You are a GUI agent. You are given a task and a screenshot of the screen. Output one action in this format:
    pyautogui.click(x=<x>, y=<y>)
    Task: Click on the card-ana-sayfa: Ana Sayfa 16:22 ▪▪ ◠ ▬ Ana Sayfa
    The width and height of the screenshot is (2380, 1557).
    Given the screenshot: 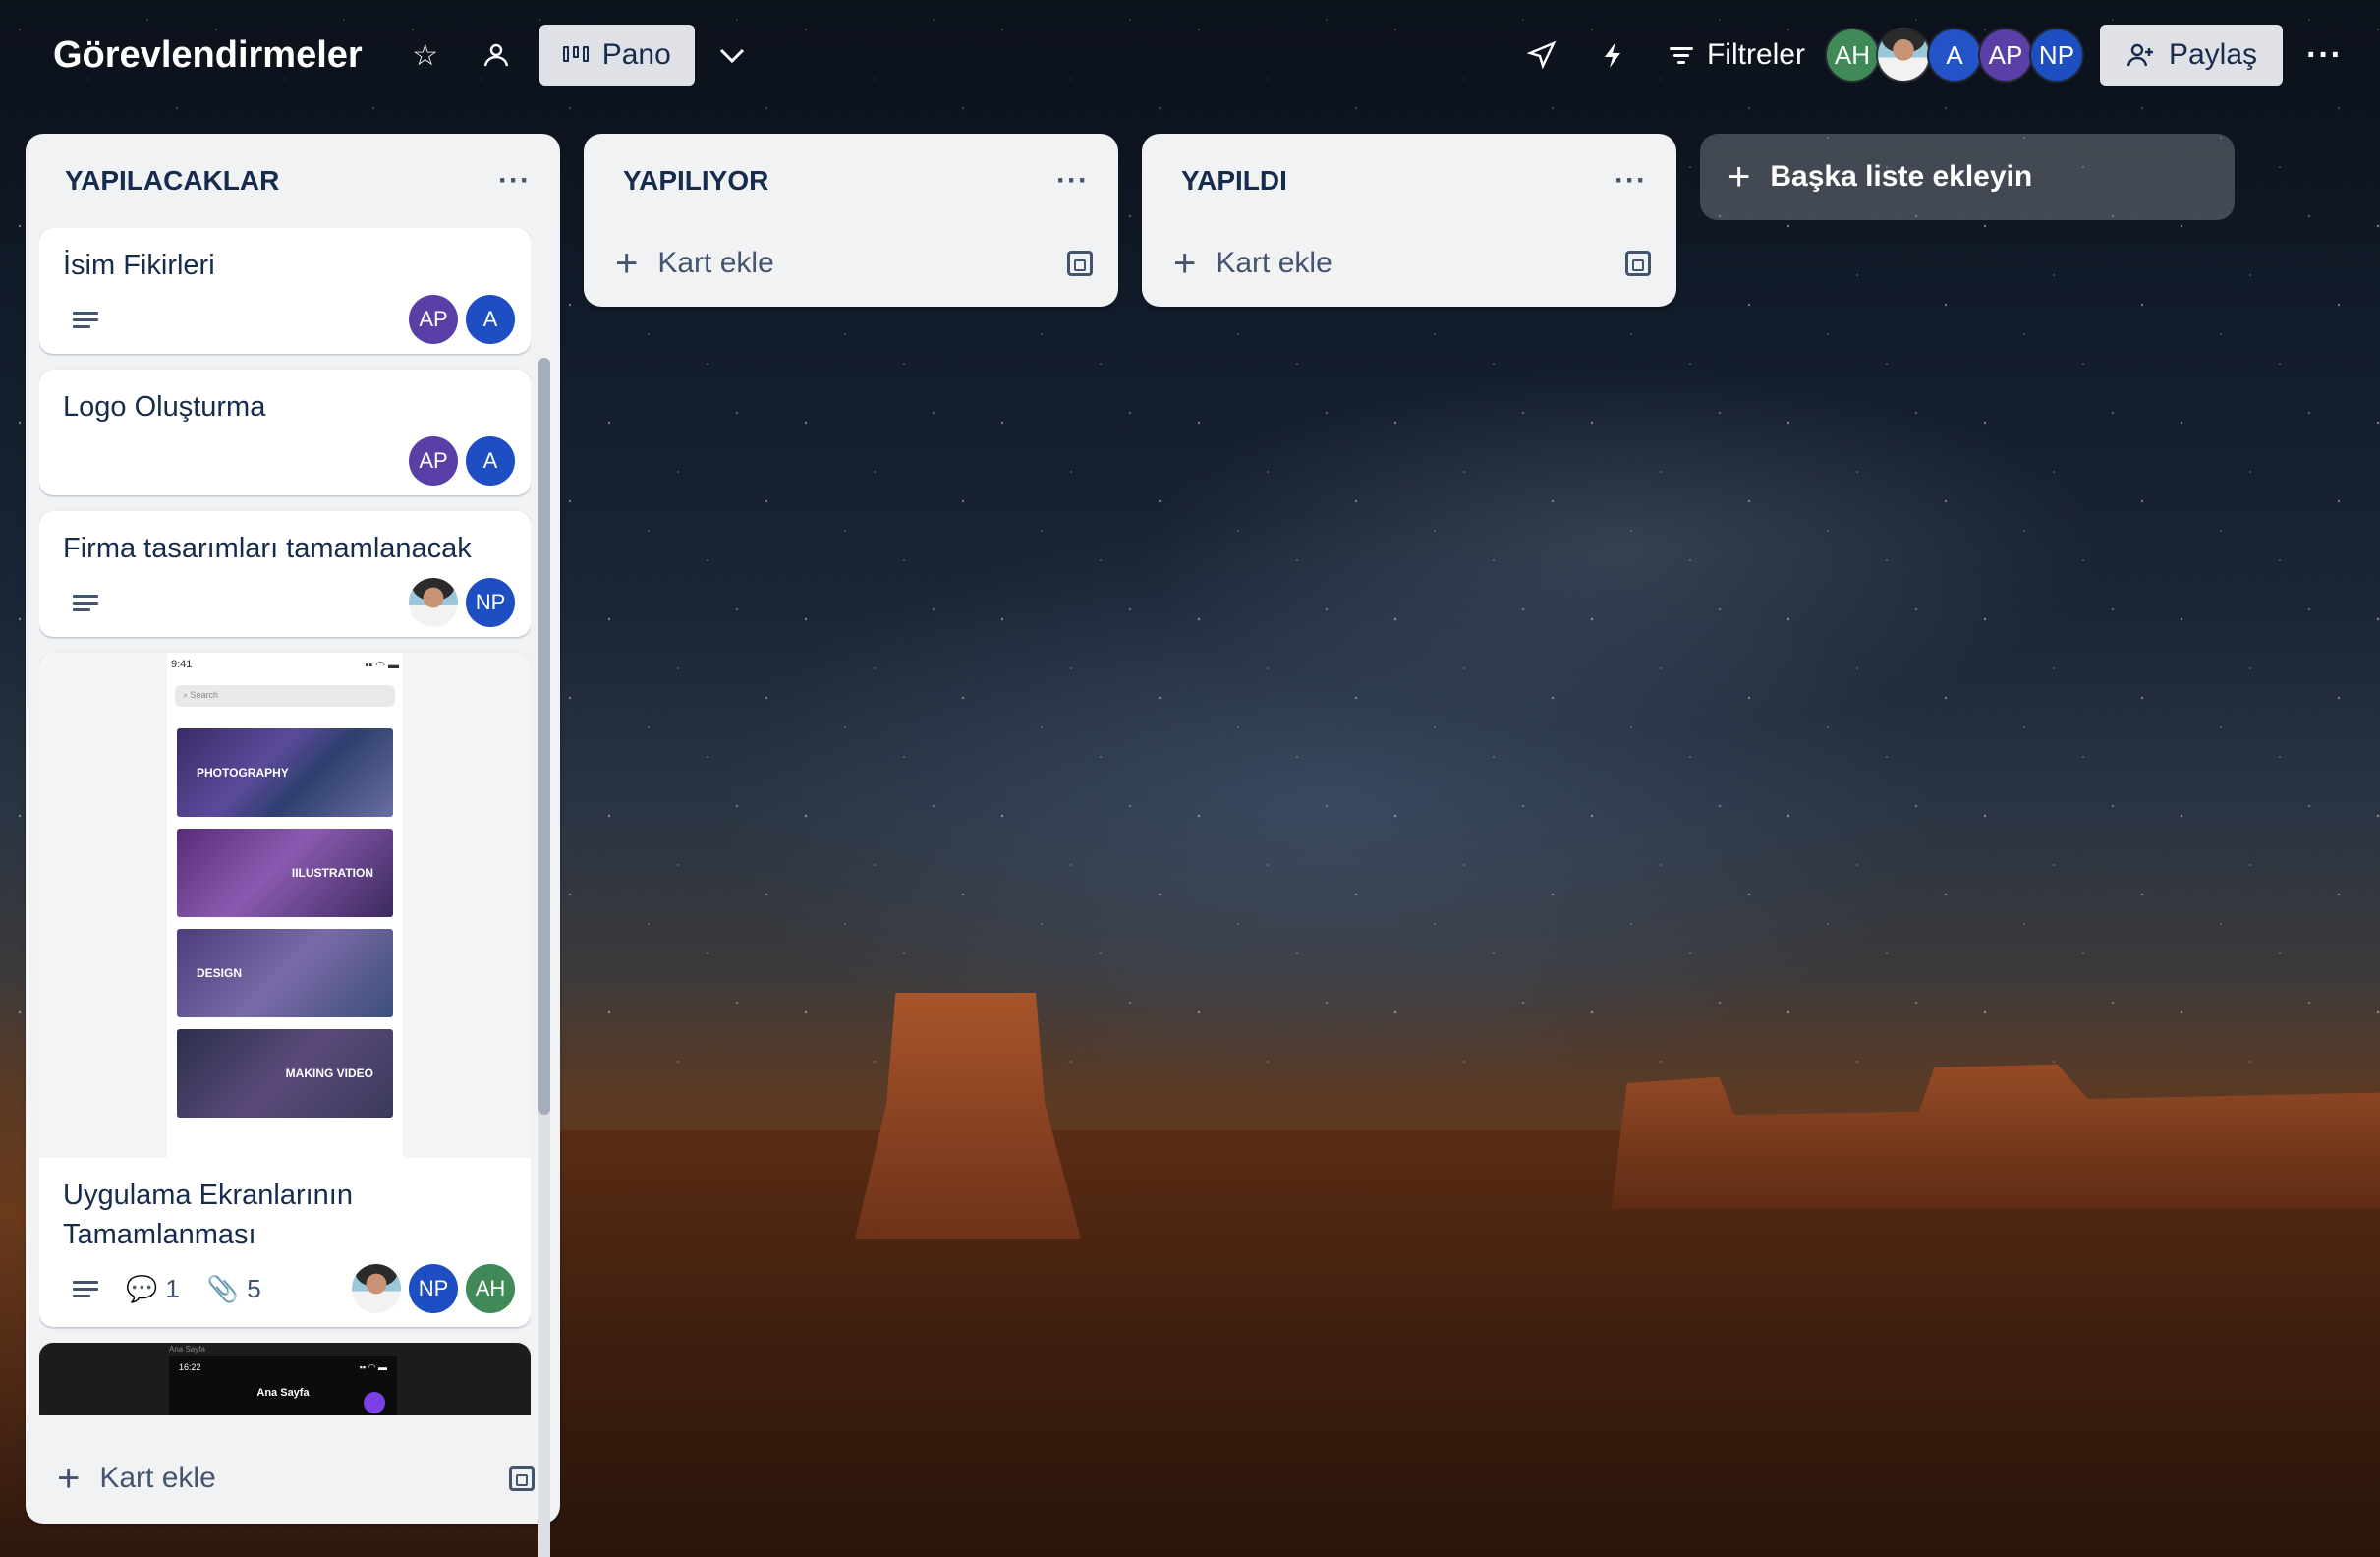 What is the action you would take?
    pyautogui.click(x=285, y=1379)
    